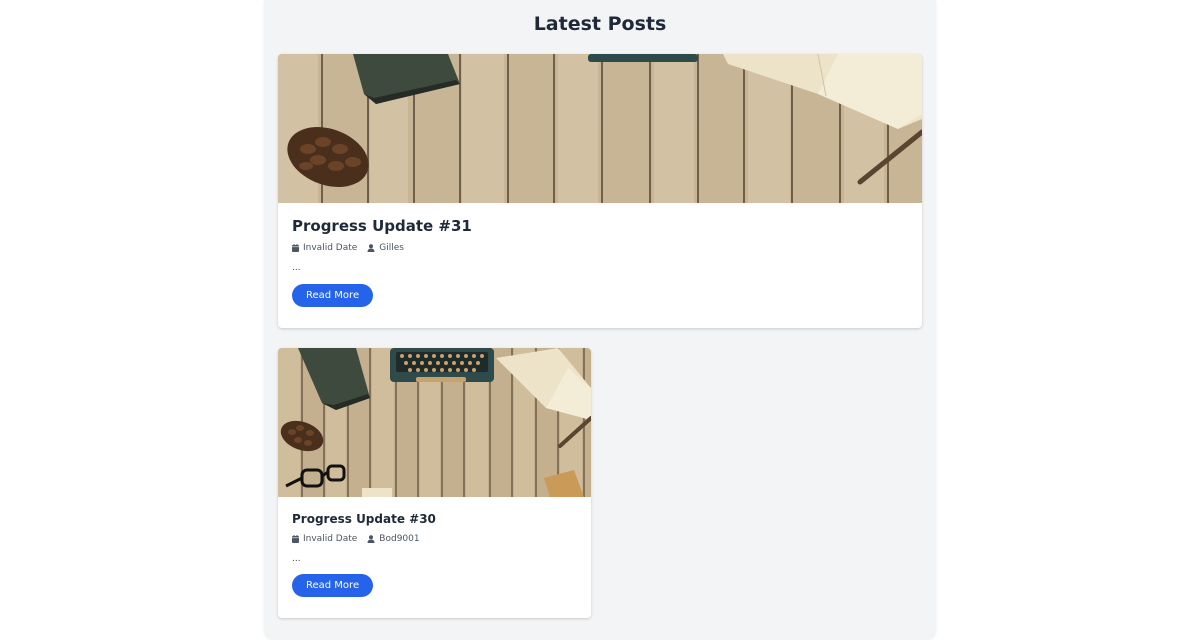 The height and width of the screenshot is (640, 1200). What do you see at coordinates (600, 248) in the screenshot?
I see `post-meta: Invalid Date Gilles` at bounding box center [600, 248].